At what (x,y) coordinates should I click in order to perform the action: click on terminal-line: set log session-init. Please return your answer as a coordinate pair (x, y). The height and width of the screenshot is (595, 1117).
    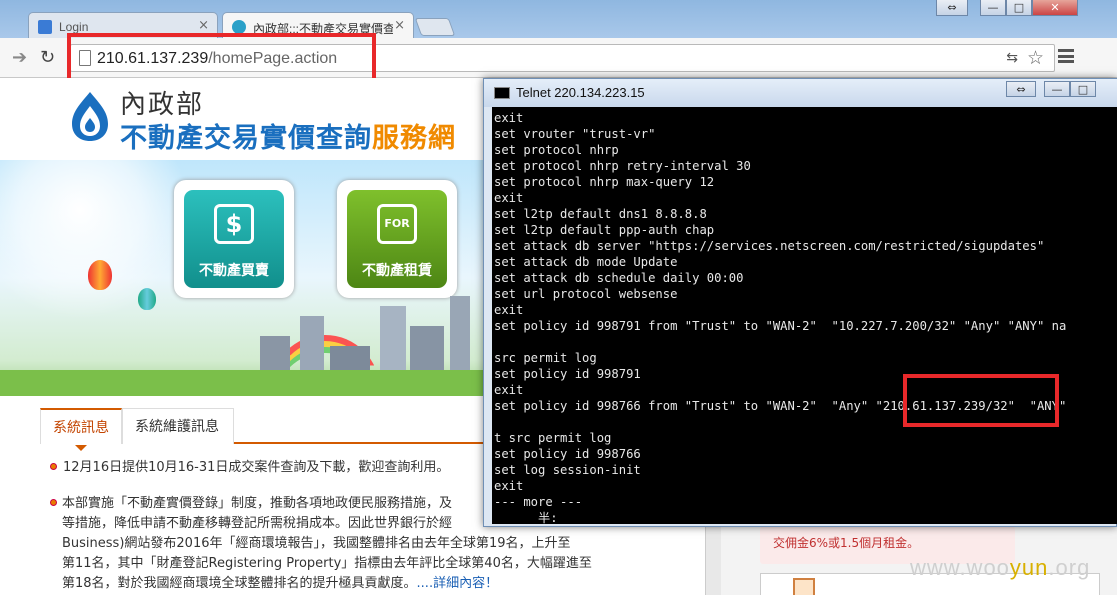
    Looking at the image, I should click on (567, 470).